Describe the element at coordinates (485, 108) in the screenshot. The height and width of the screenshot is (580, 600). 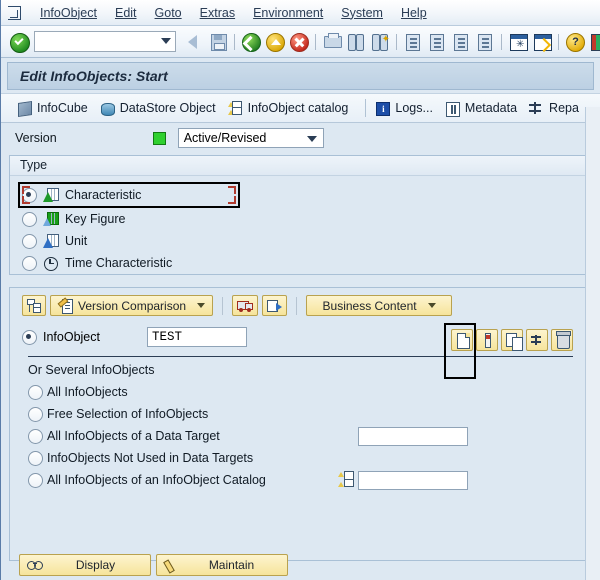
I see `app-button-metadata: Metadata` at that location.